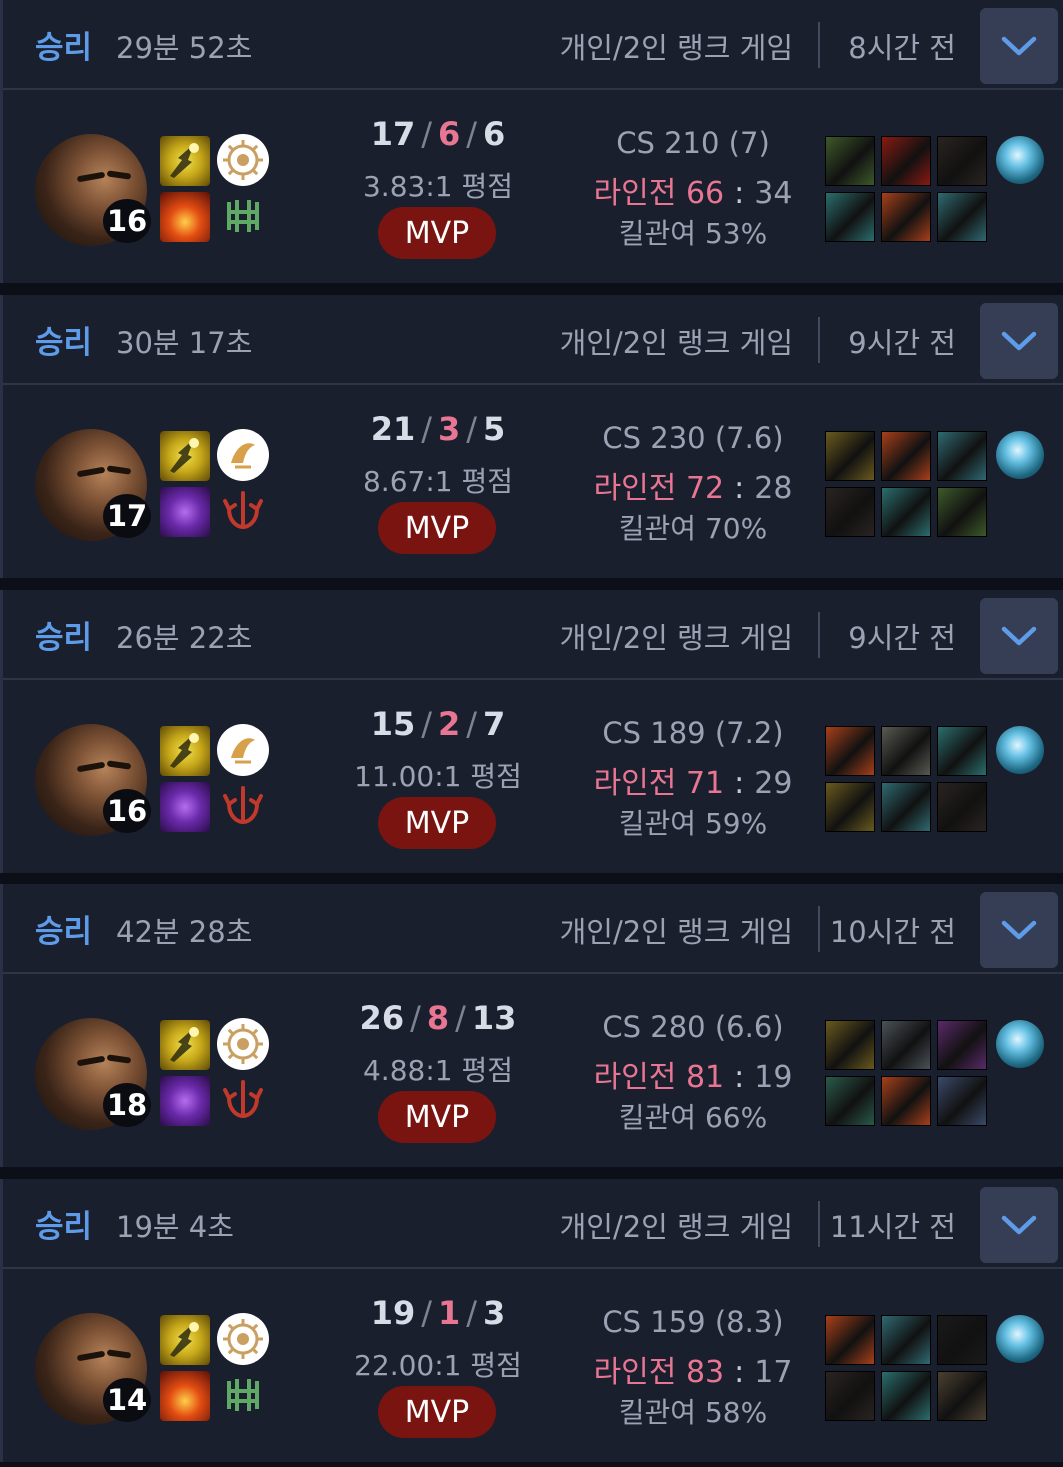 The height and width of the screenshot is (1467, 1063). Describe the element at coordinates (127, 1105) in the screenshot. I see `champion-level-badge: 18` at that location.